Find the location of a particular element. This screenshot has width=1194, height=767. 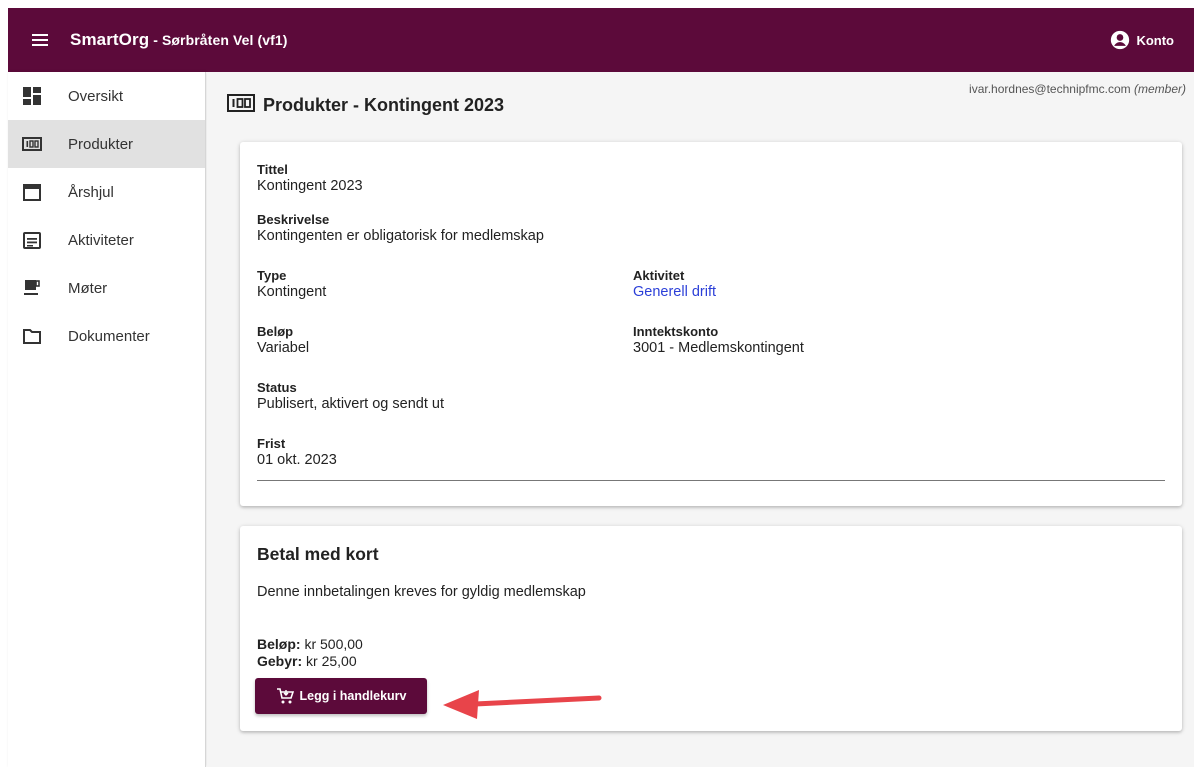

sidebar-item-oversikt: Oversikt is located at coordinates (106, 96).